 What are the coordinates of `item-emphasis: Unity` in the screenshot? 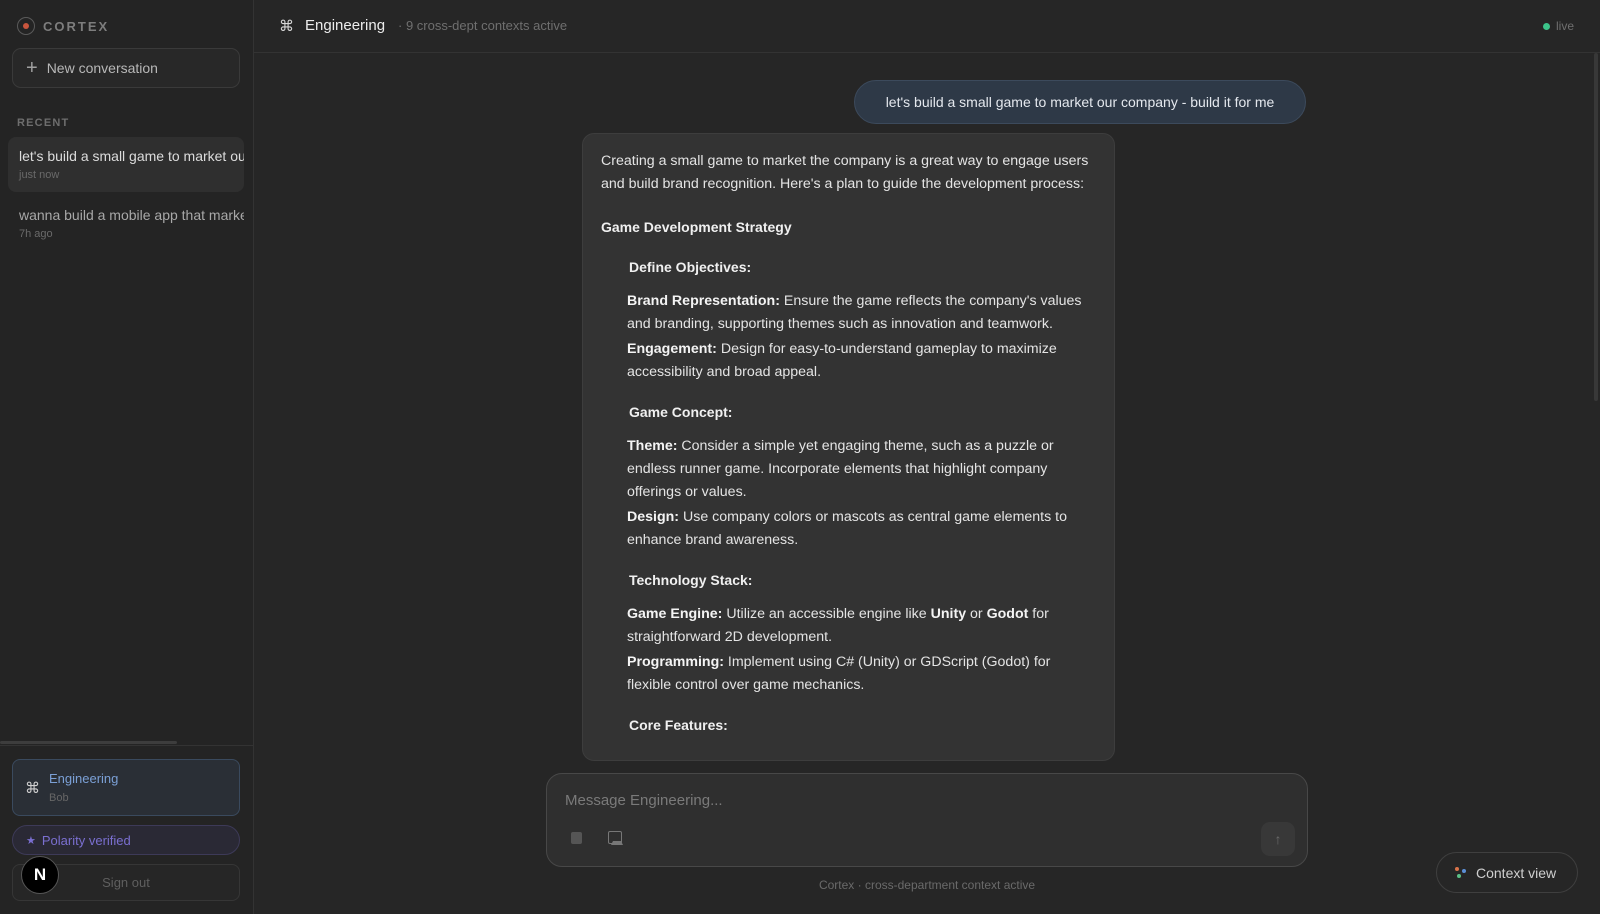 It's located at (948, 614).